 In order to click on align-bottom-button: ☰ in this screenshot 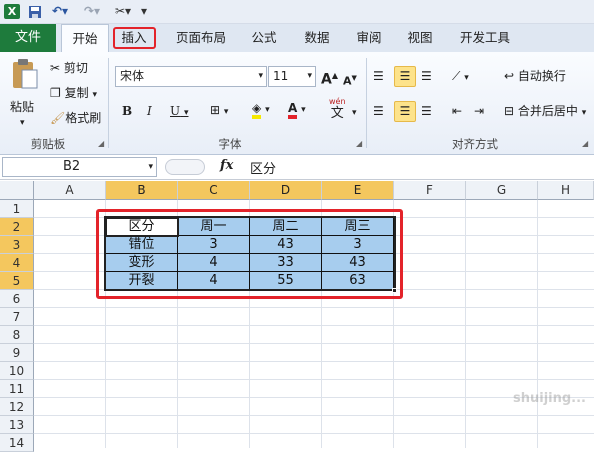, I will do `click(426, 76)`.